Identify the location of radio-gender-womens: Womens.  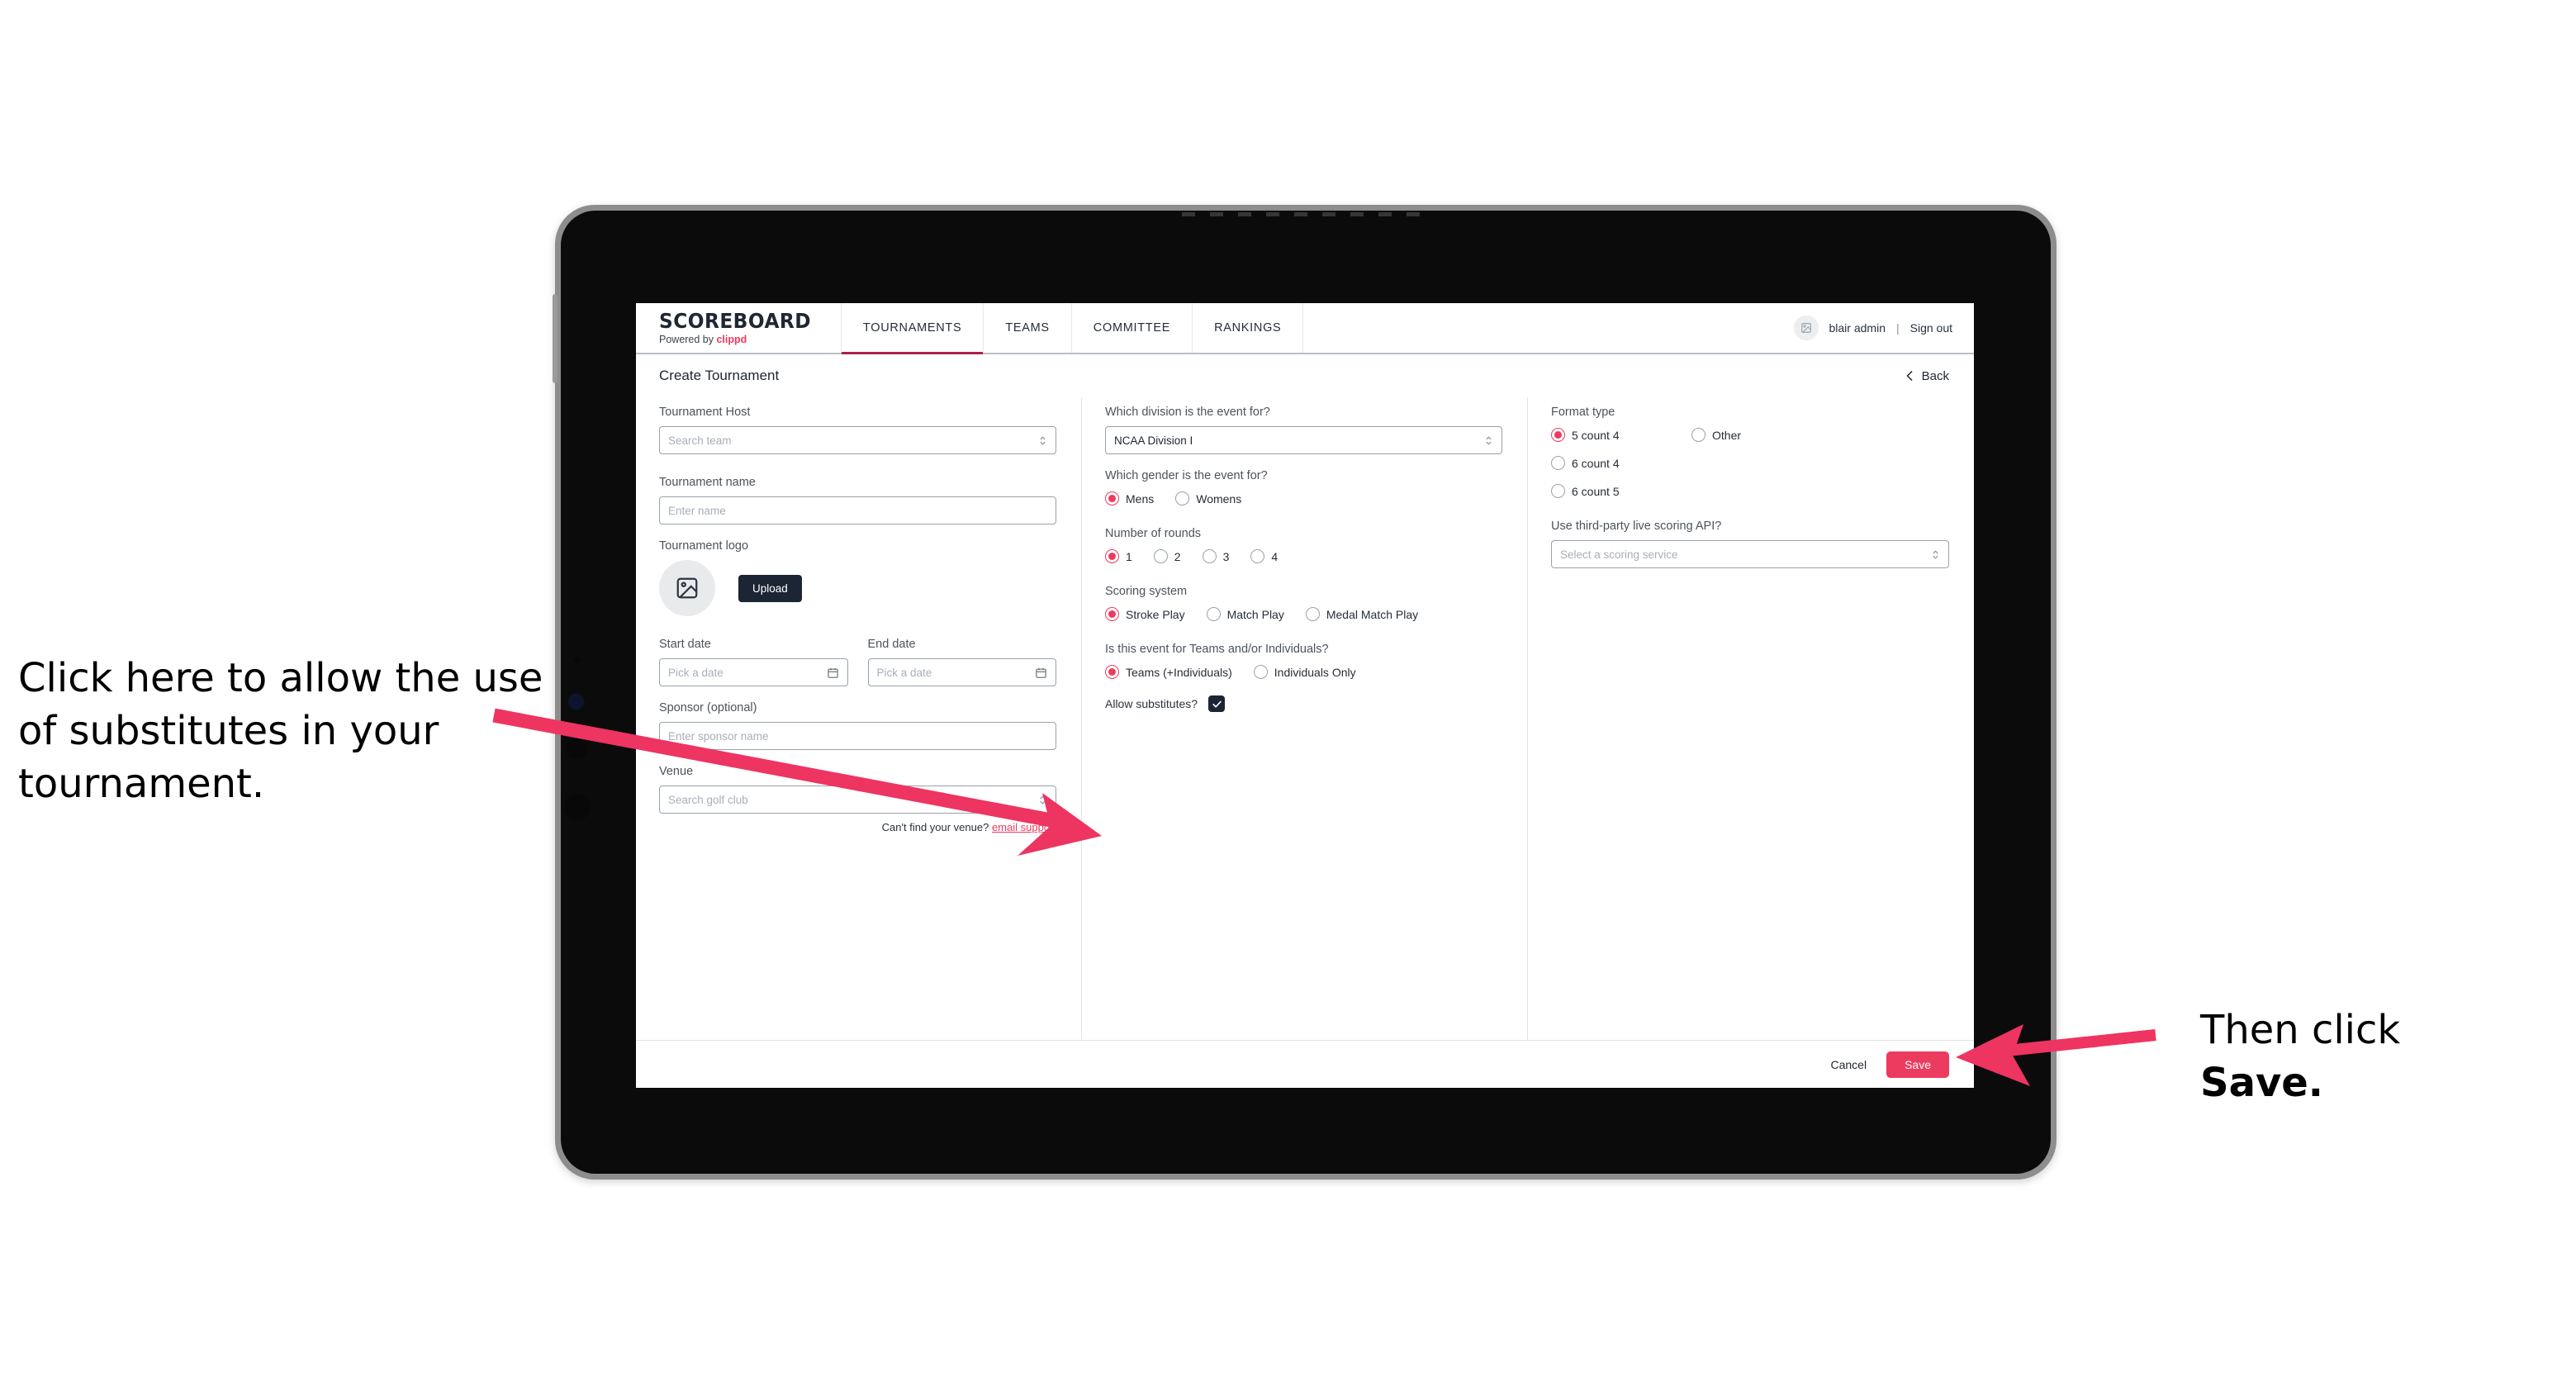
(1208, 498).